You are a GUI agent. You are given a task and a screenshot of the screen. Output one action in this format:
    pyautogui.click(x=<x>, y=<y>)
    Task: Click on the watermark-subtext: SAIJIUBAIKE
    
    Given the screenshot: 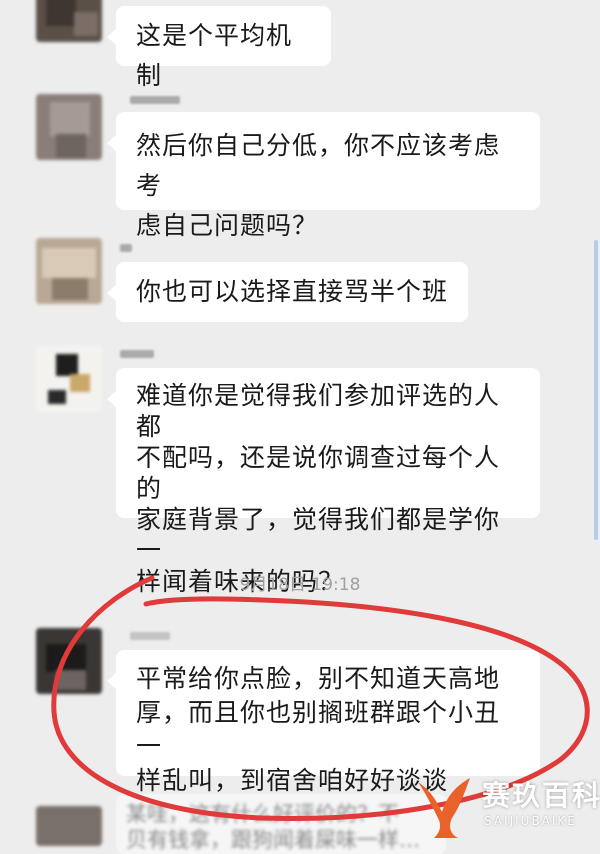 What is the action you would take?
    pyautogui.click(x=530, y=821)
    